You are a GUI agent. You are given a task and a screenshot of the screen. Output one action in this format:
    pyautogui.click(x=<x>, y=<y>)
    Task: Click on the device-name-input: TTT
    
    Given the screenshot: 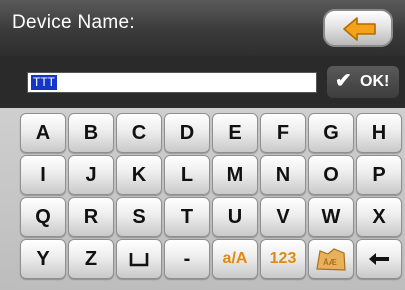 What is the action you would take?
    pyautogui.click(x=172, y=82)
    